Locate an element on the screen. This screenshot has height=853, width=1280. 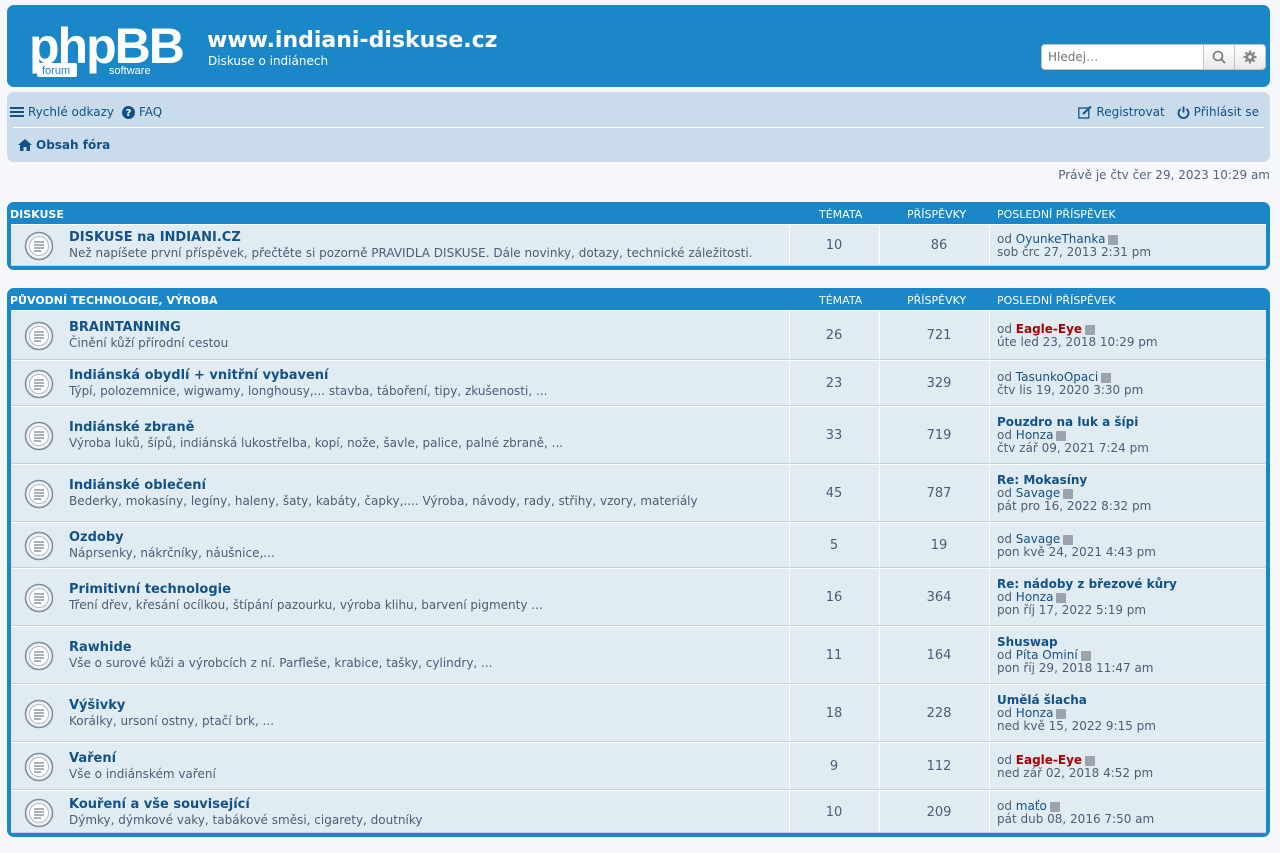
forum-title-link: Výšivky is located at coordinates (97, 705).